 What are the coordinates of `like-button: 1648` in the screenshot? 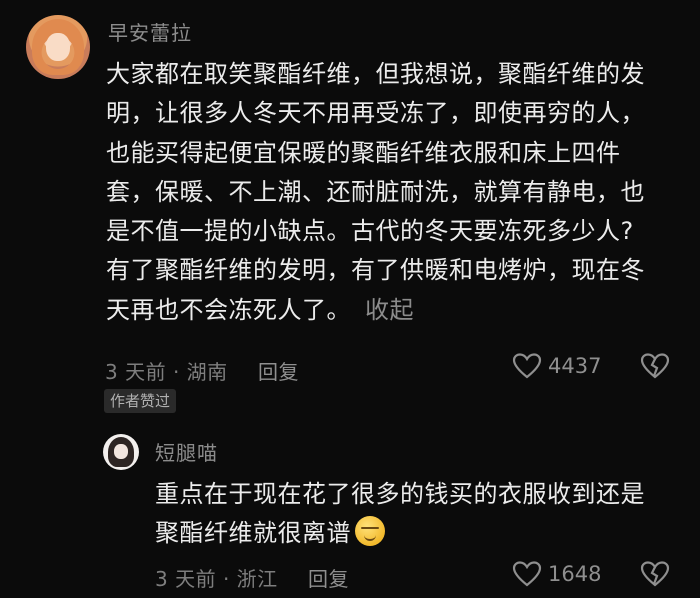 It's located at (556, 574).